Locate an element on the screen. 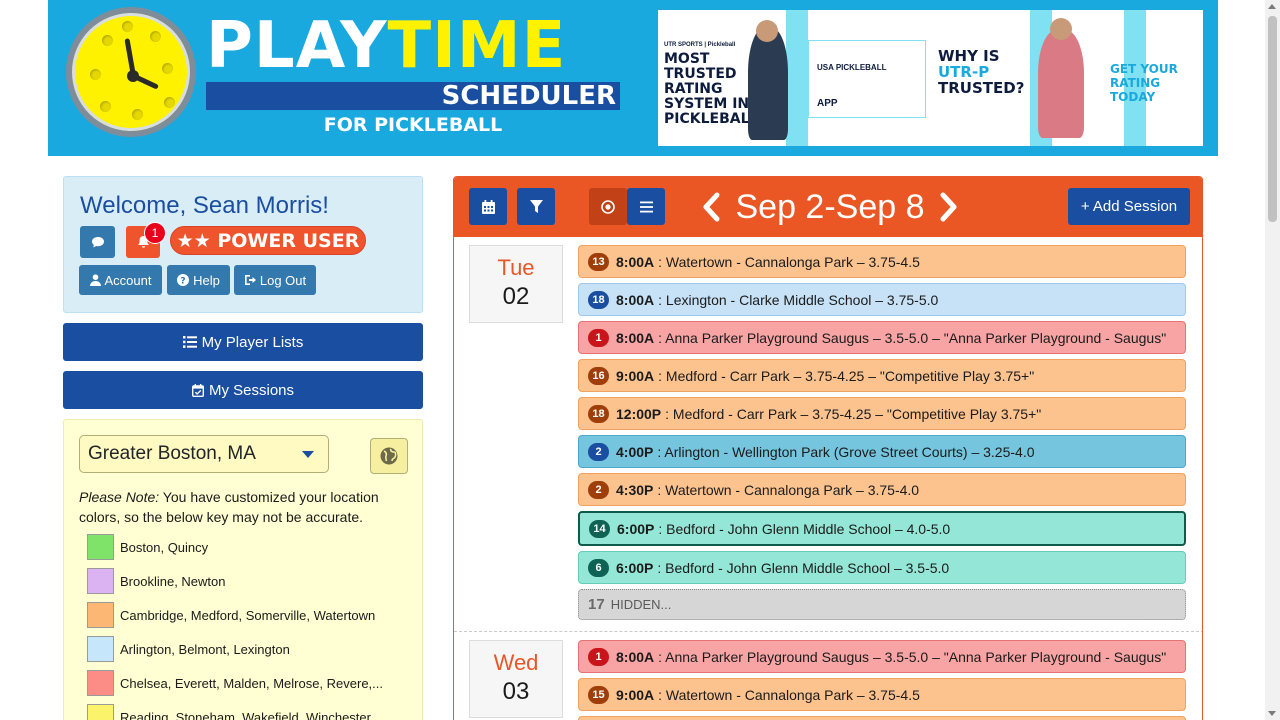  calendar-view-button is located at coordinates (488, 206).